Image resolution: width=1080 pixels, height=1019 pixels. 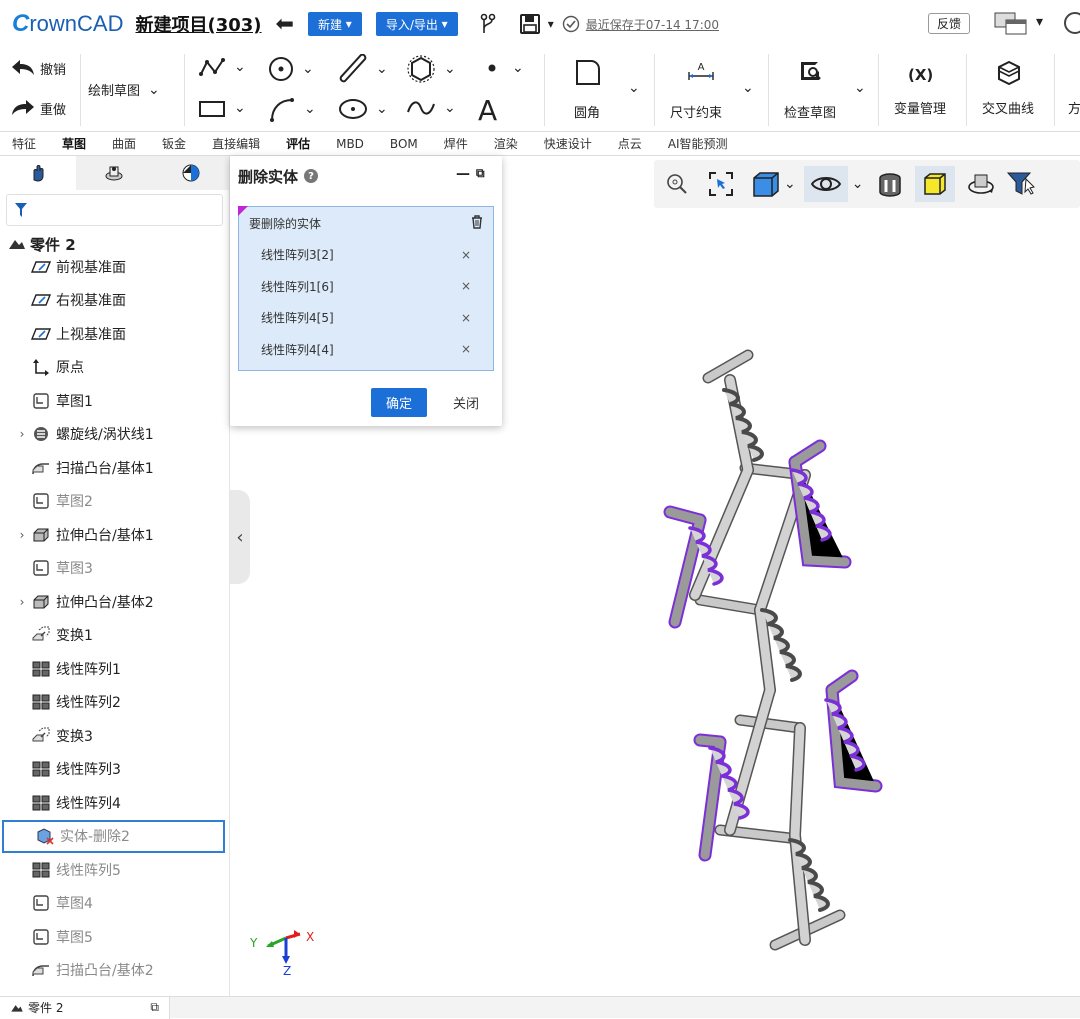 What do you see at coordinates (416, 24) in the screenshot?
I see `import-export-button: 导入/导出 ▾` at bounding box center [416, 24].